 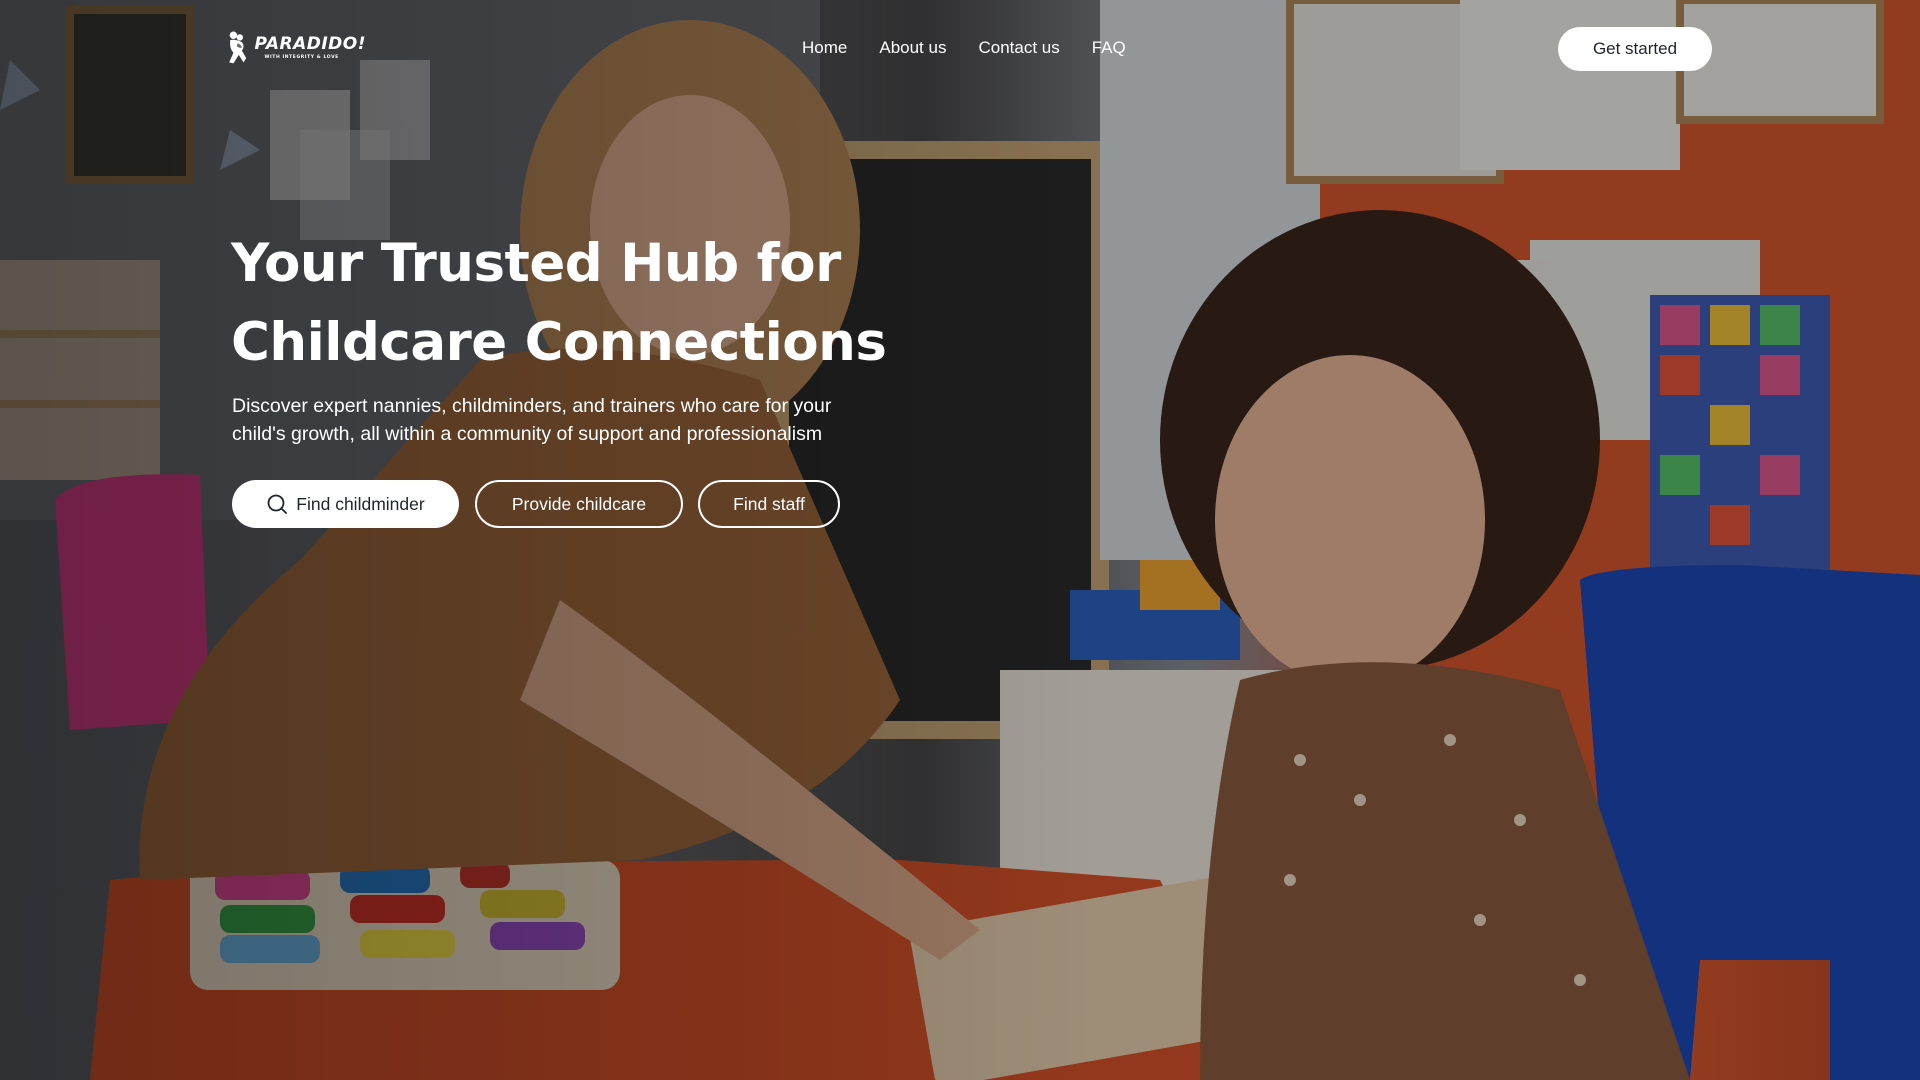 What do you see at coordinates (912, 48) in the screenshot?
I see `nav-link-about-us: About us` at bounding box center [912, 48].